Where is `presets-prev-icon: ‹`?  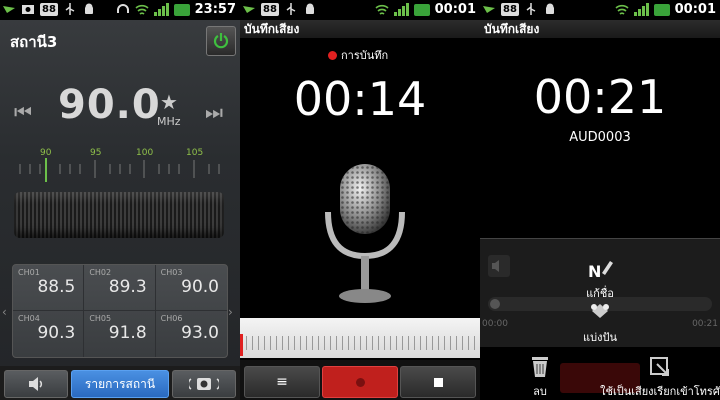 presets-prev-icon: ‹ is located at coordinates (4, 312).